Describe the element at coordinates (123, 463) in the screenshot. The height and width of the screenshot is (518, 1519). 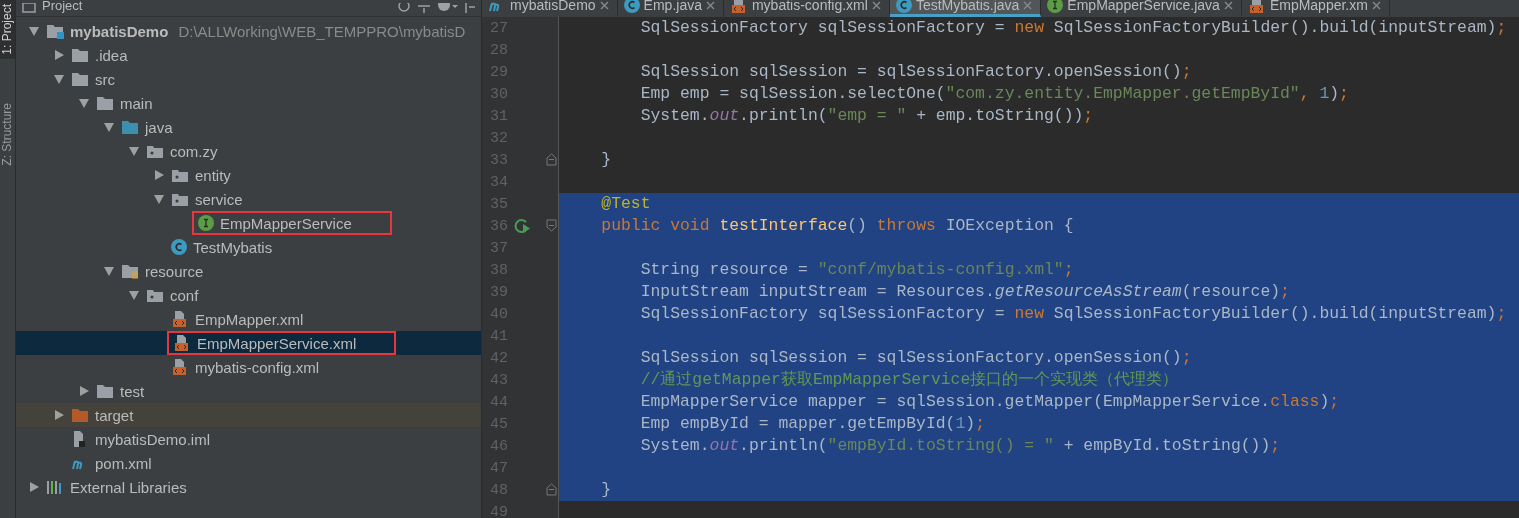
I see `item-name: pom.xml` at that location.